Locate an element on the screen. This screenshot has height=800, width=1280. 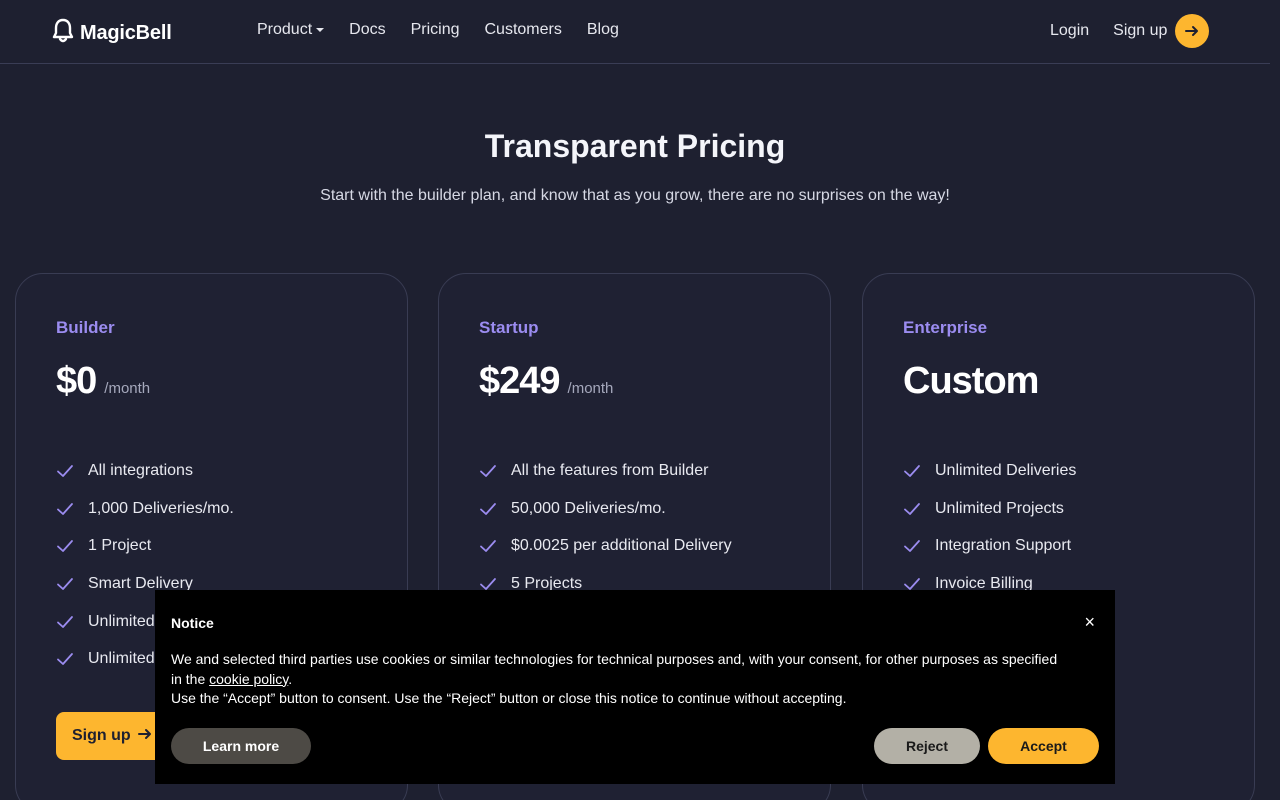
signup-button: Sign up is located at coordinates (111, 736).